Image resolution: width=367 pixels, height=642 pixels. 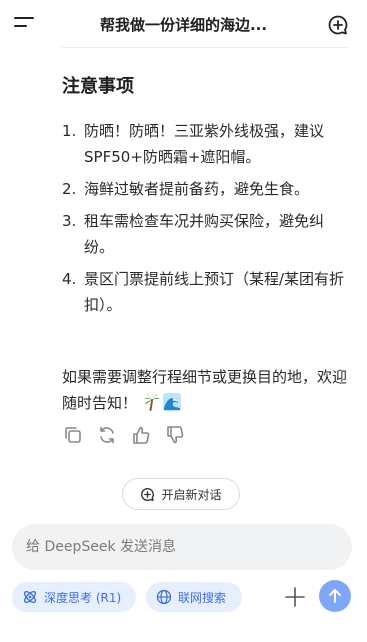 What do you see at coordinates (214, 292) in the screenshot?
I see `list-text: 景区门票提前线上预订（某程/某团有折扣）。` at bounding box center [214, 292].